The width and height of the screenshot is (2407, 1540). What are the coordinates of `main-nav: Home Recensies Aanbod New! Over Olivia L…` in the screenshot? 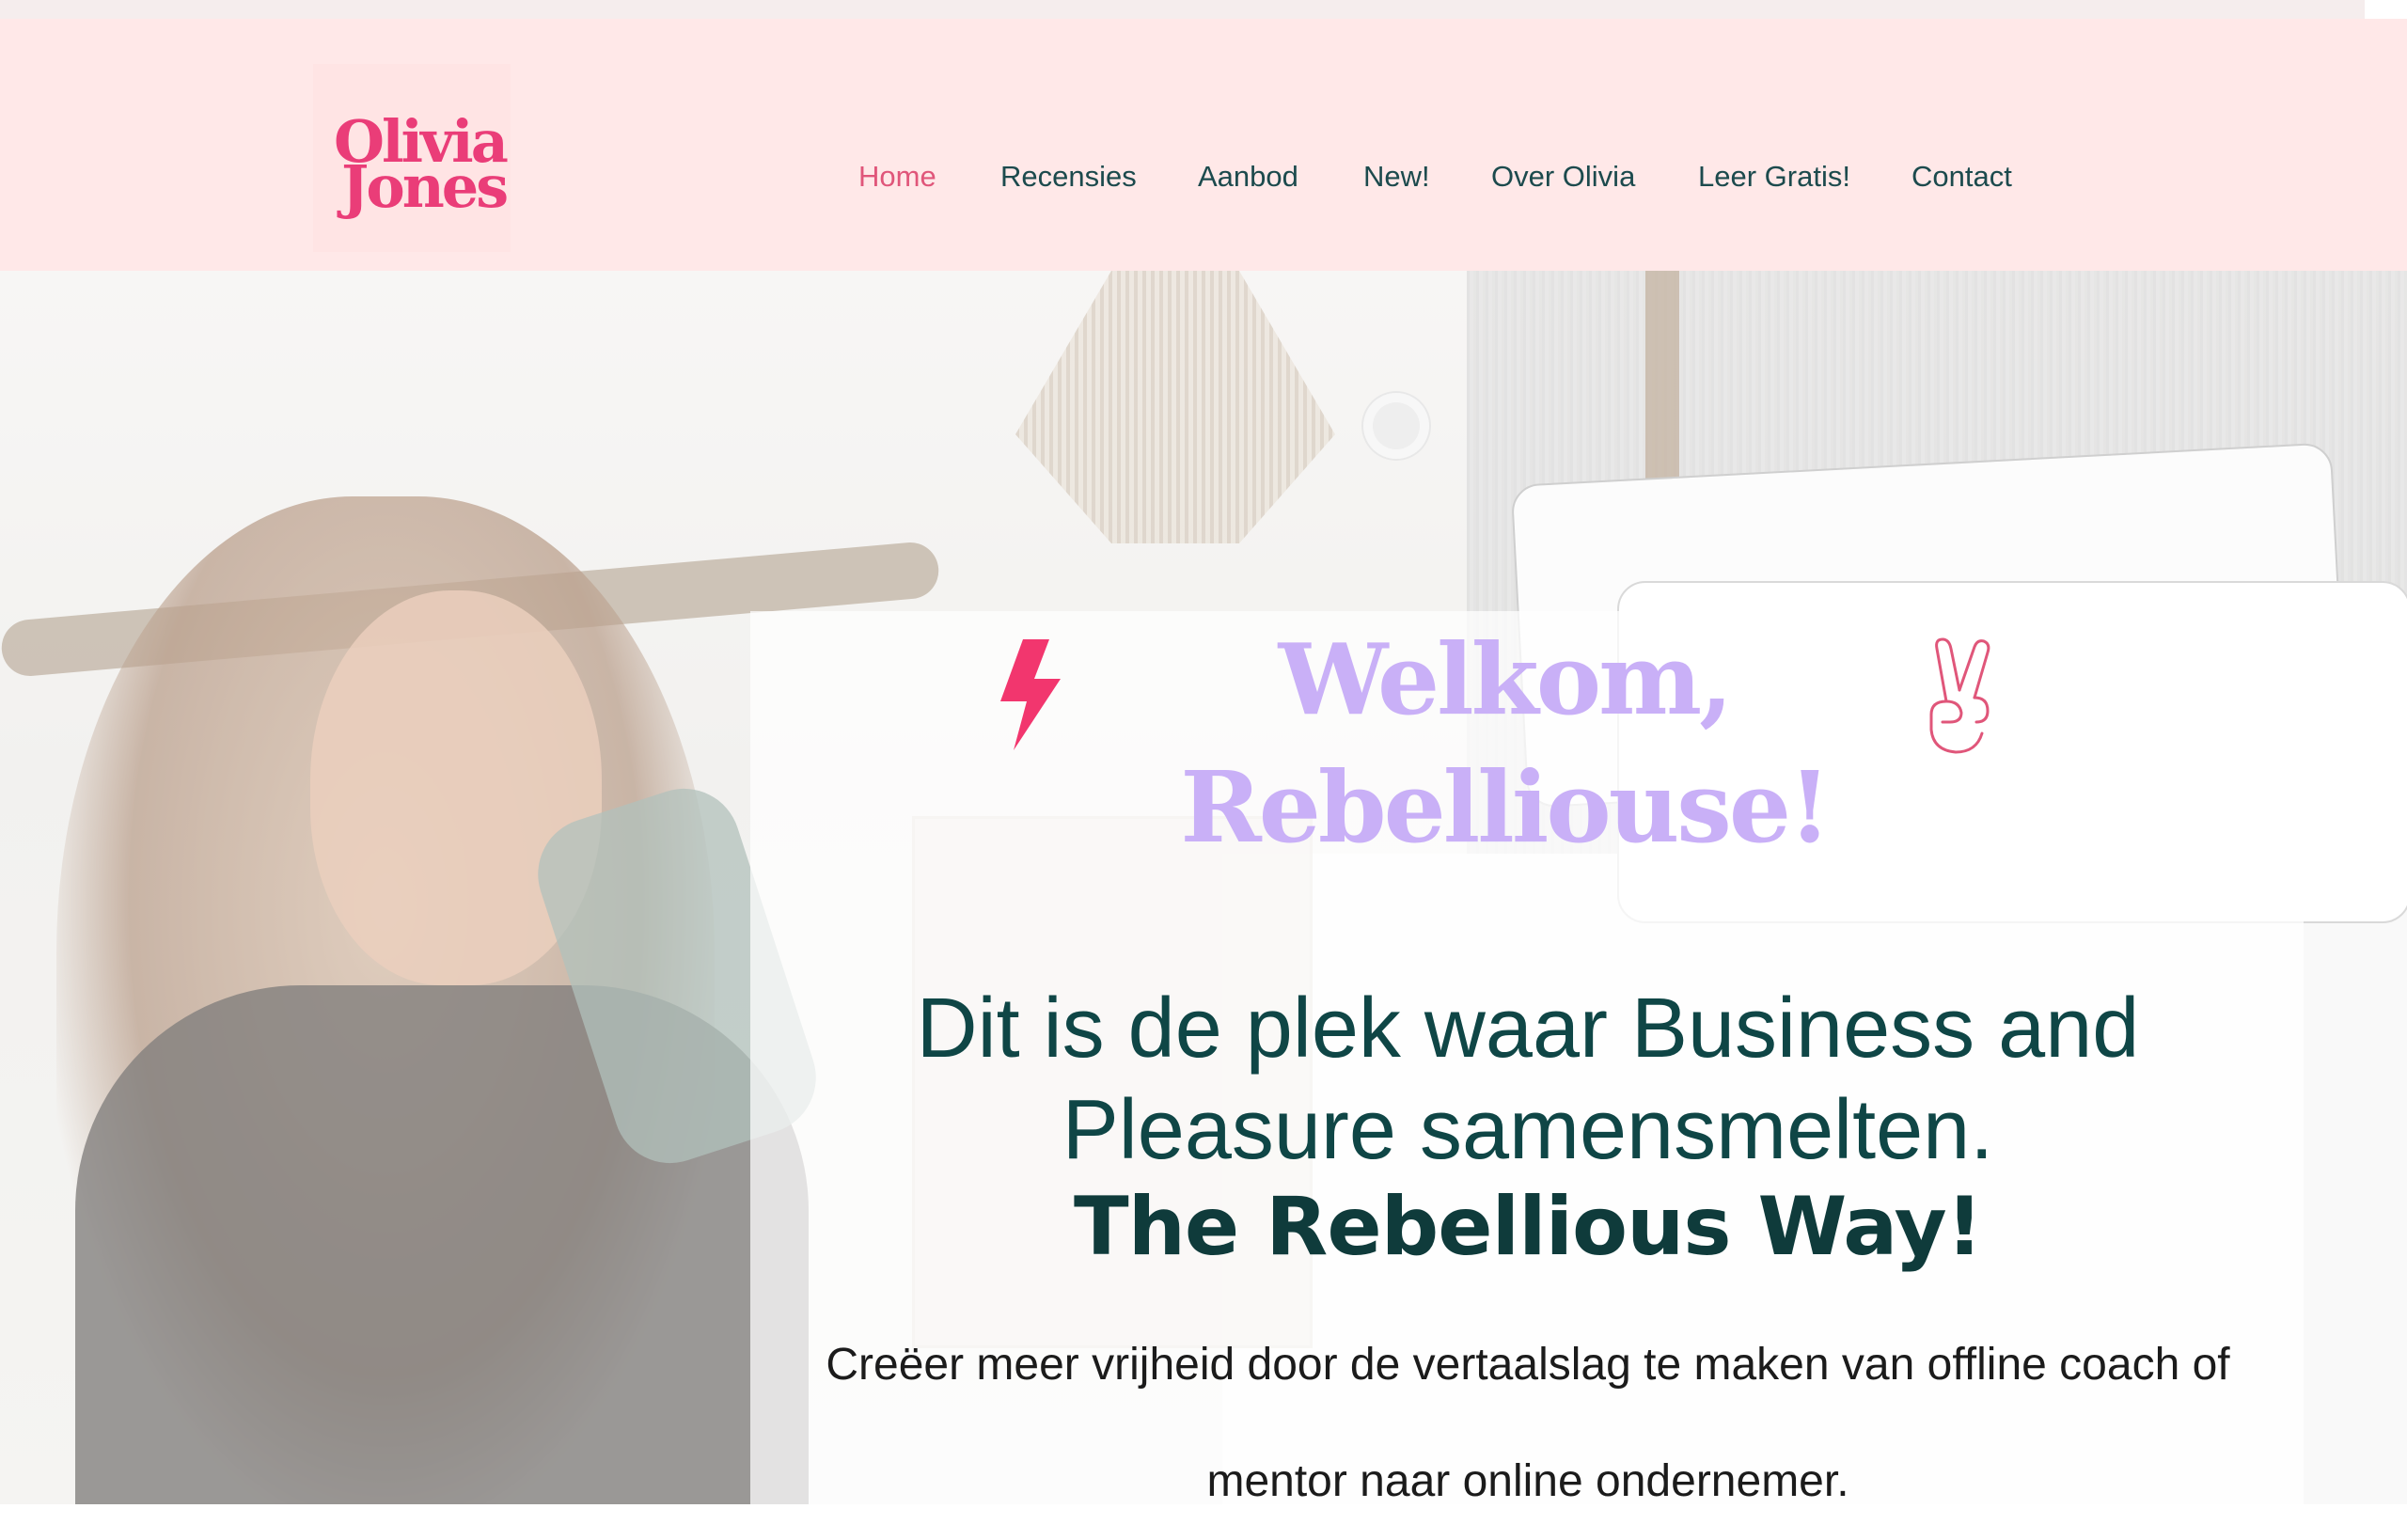 It's located at (1203, 178).